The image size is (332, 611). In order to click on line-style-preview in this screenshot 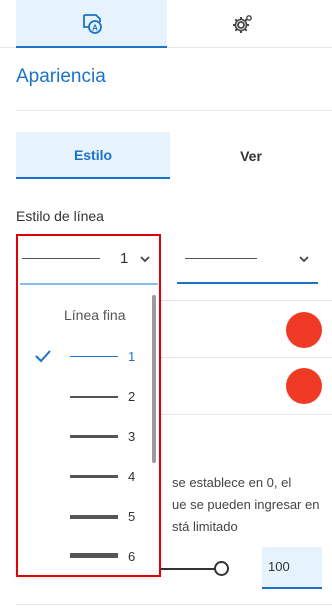, I will do `click(221, 258)`.